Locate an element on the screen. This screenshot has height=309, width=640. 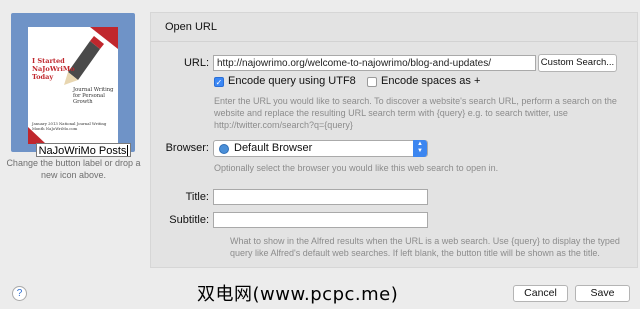
encode-utf8-label: Encode query using UTF8 is located at coordinates (292, 81).